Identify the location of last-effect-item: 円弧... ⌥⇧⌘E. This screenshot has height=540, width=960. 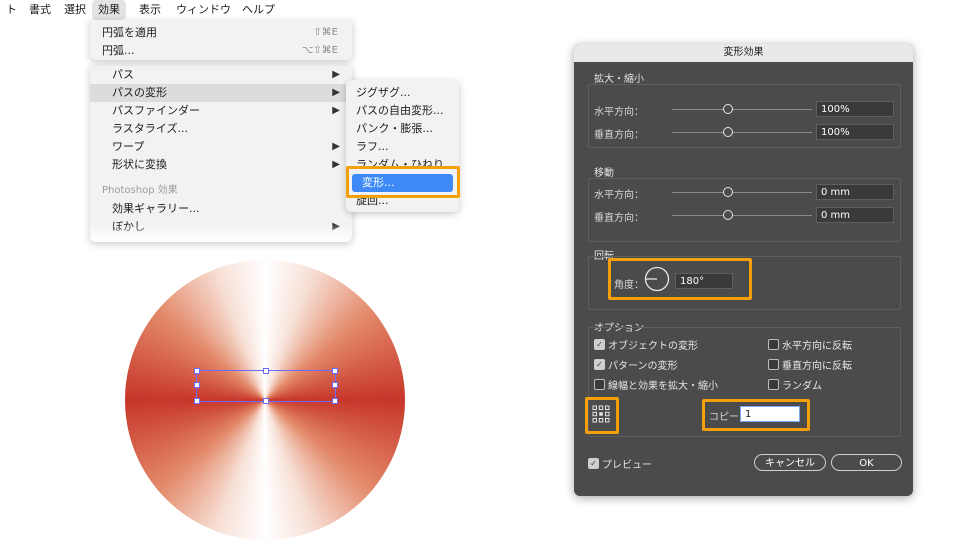
(221, 51).